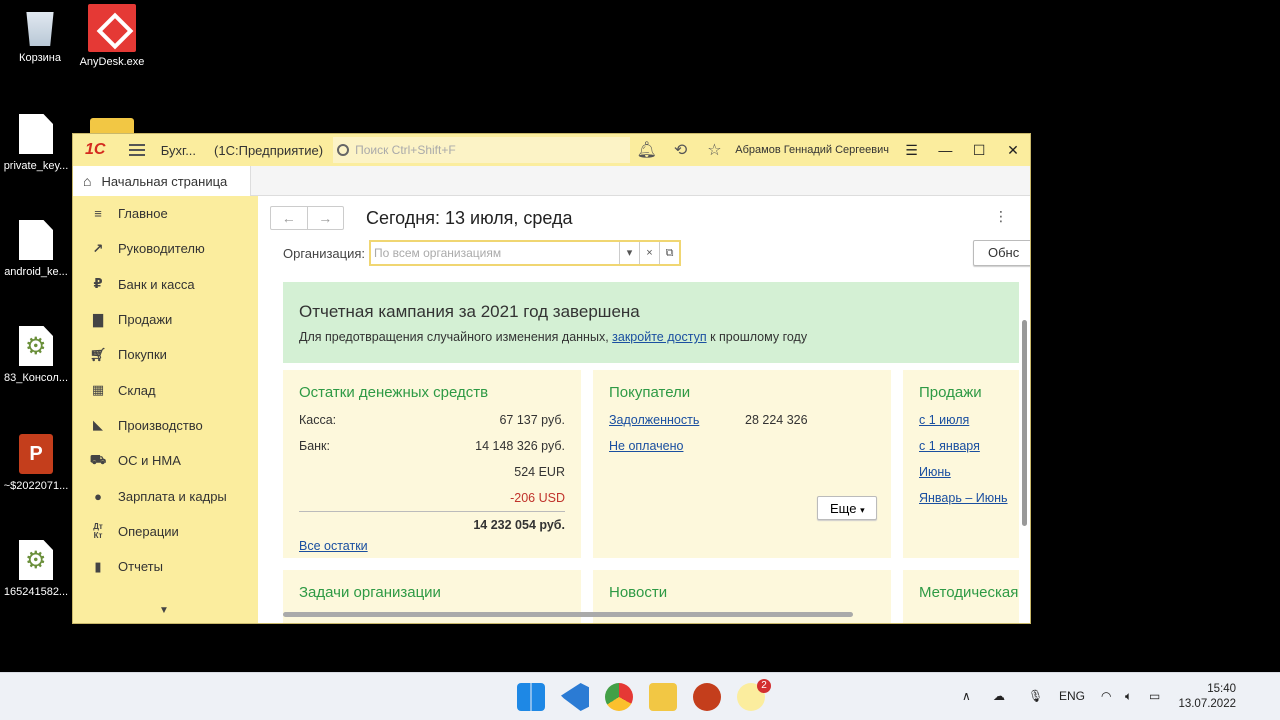 This screenshot has width=1280, height=720. I want to click on search-input: Поиск Ctrl+Shift+F, so click(481, 150).